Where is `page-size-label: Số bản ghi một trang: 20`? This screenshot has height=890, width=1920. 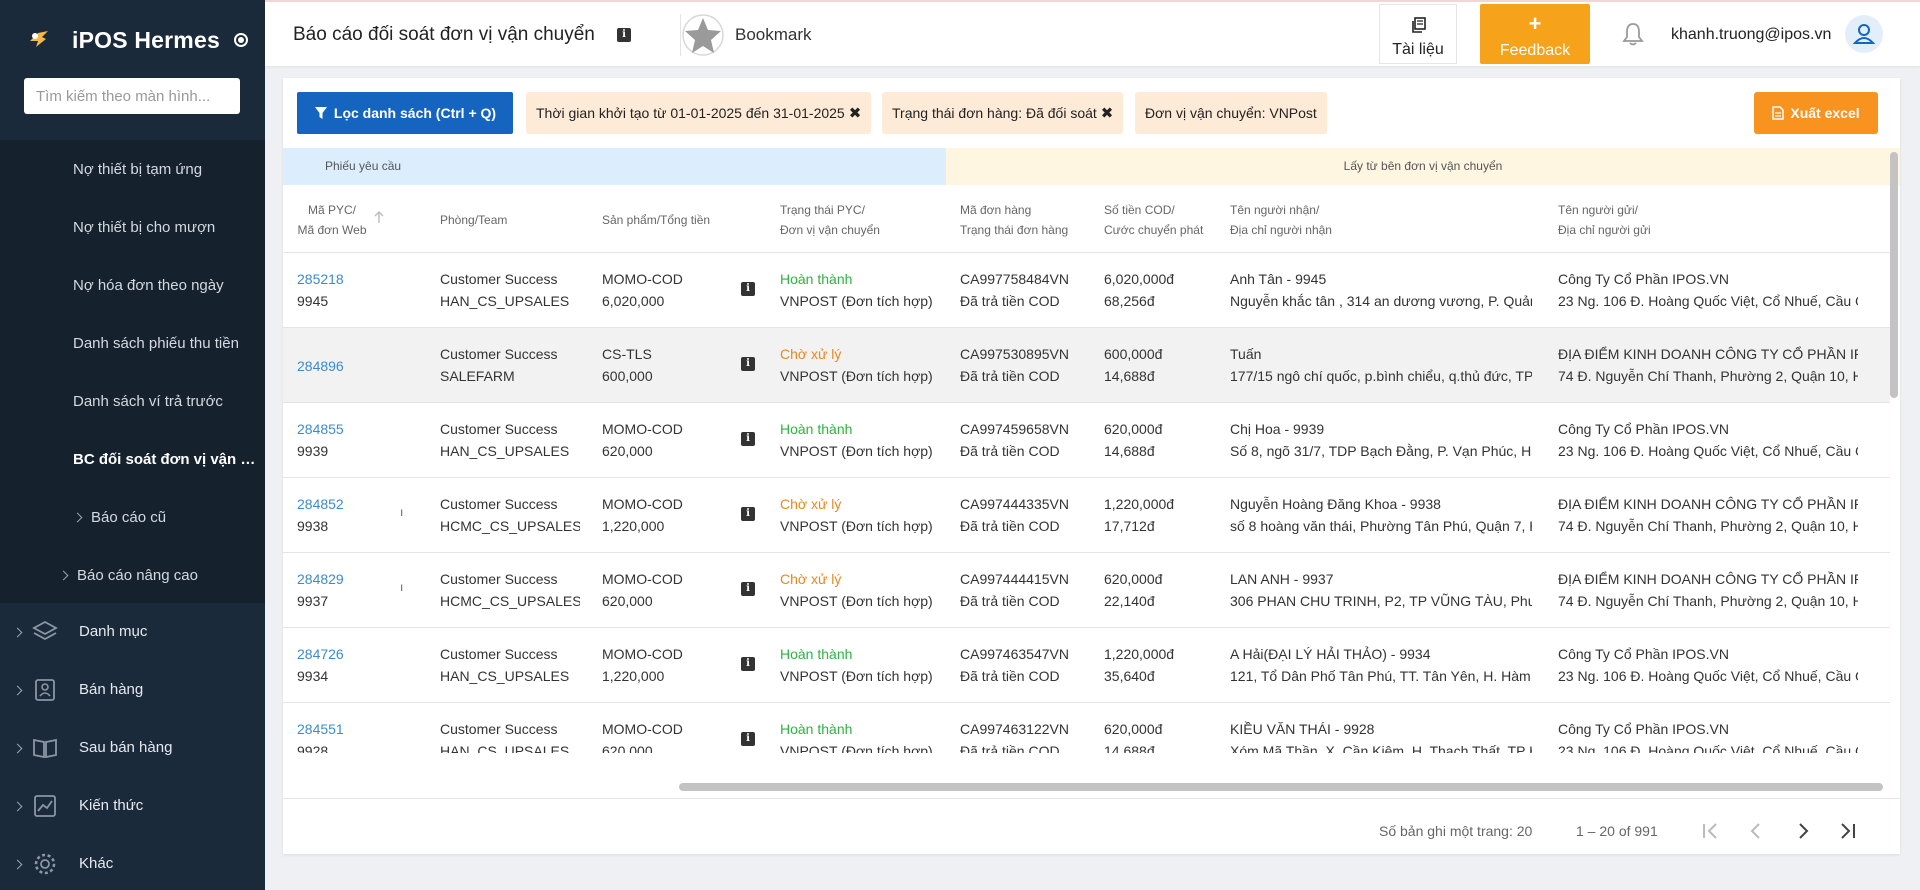
page-size-label: Số bản ghi một trang: 20 is located at coordinates (1455, 831).